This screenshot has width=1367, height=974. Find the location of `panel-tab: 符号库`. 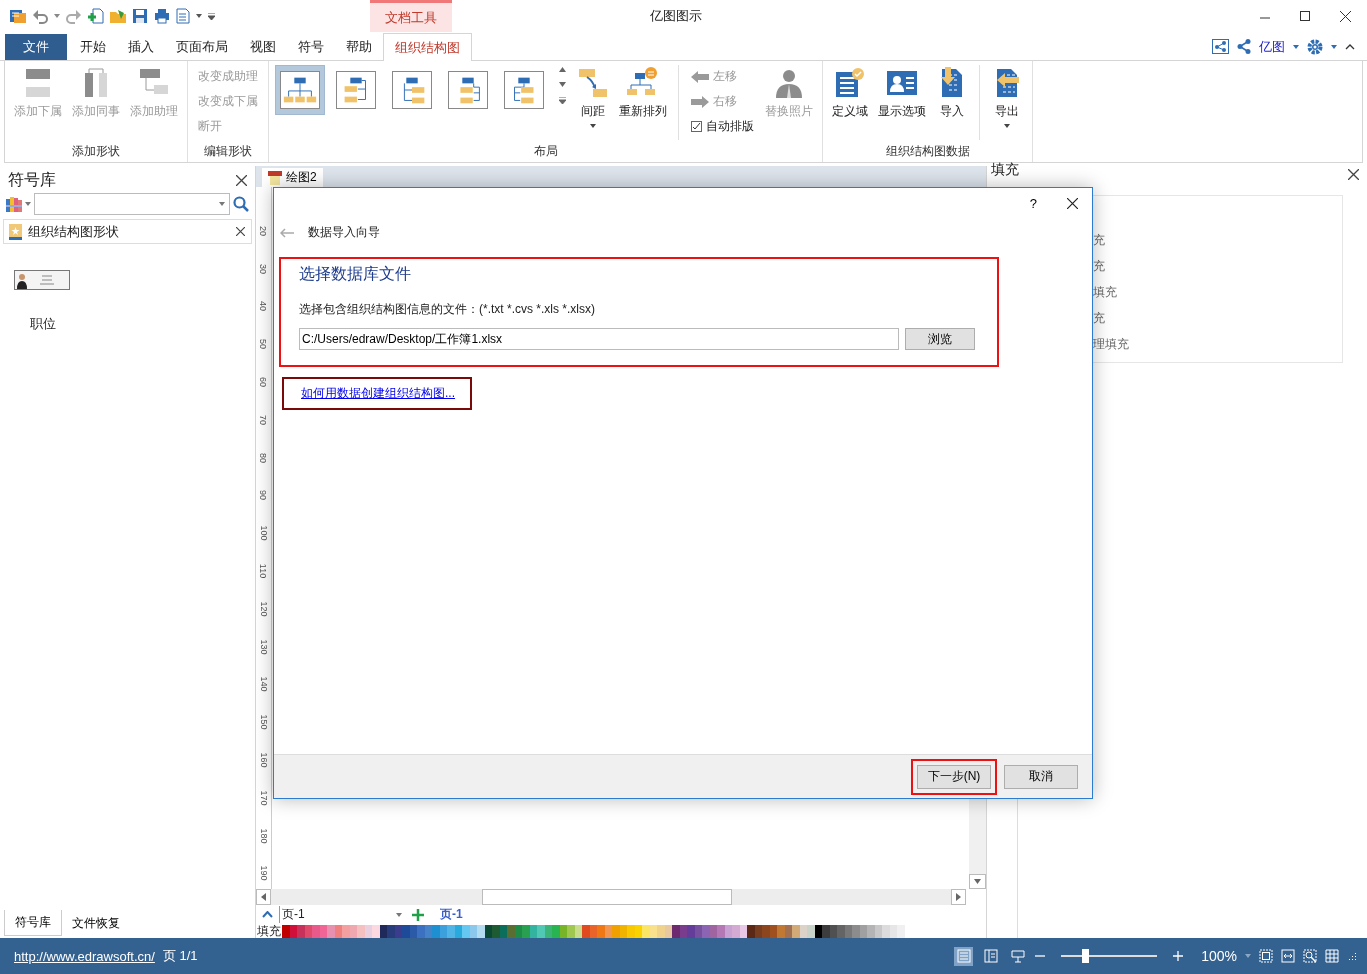

panel-tab: 符号库 is located at coordinates (33, 923).